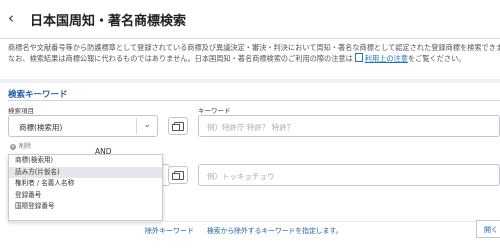 This screenshot has width=500, height=251. I want to click on dropdown-option-trademark: 商標(検索用), so click(85, 161).